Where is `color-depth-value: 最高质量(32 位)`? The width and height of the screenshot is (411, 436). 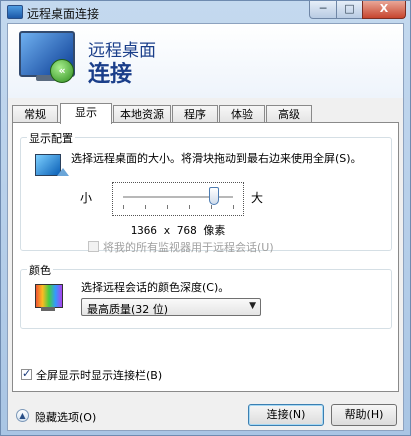
color-depth-value: 最高质量(32 位) is located at coordinates (128, 309).